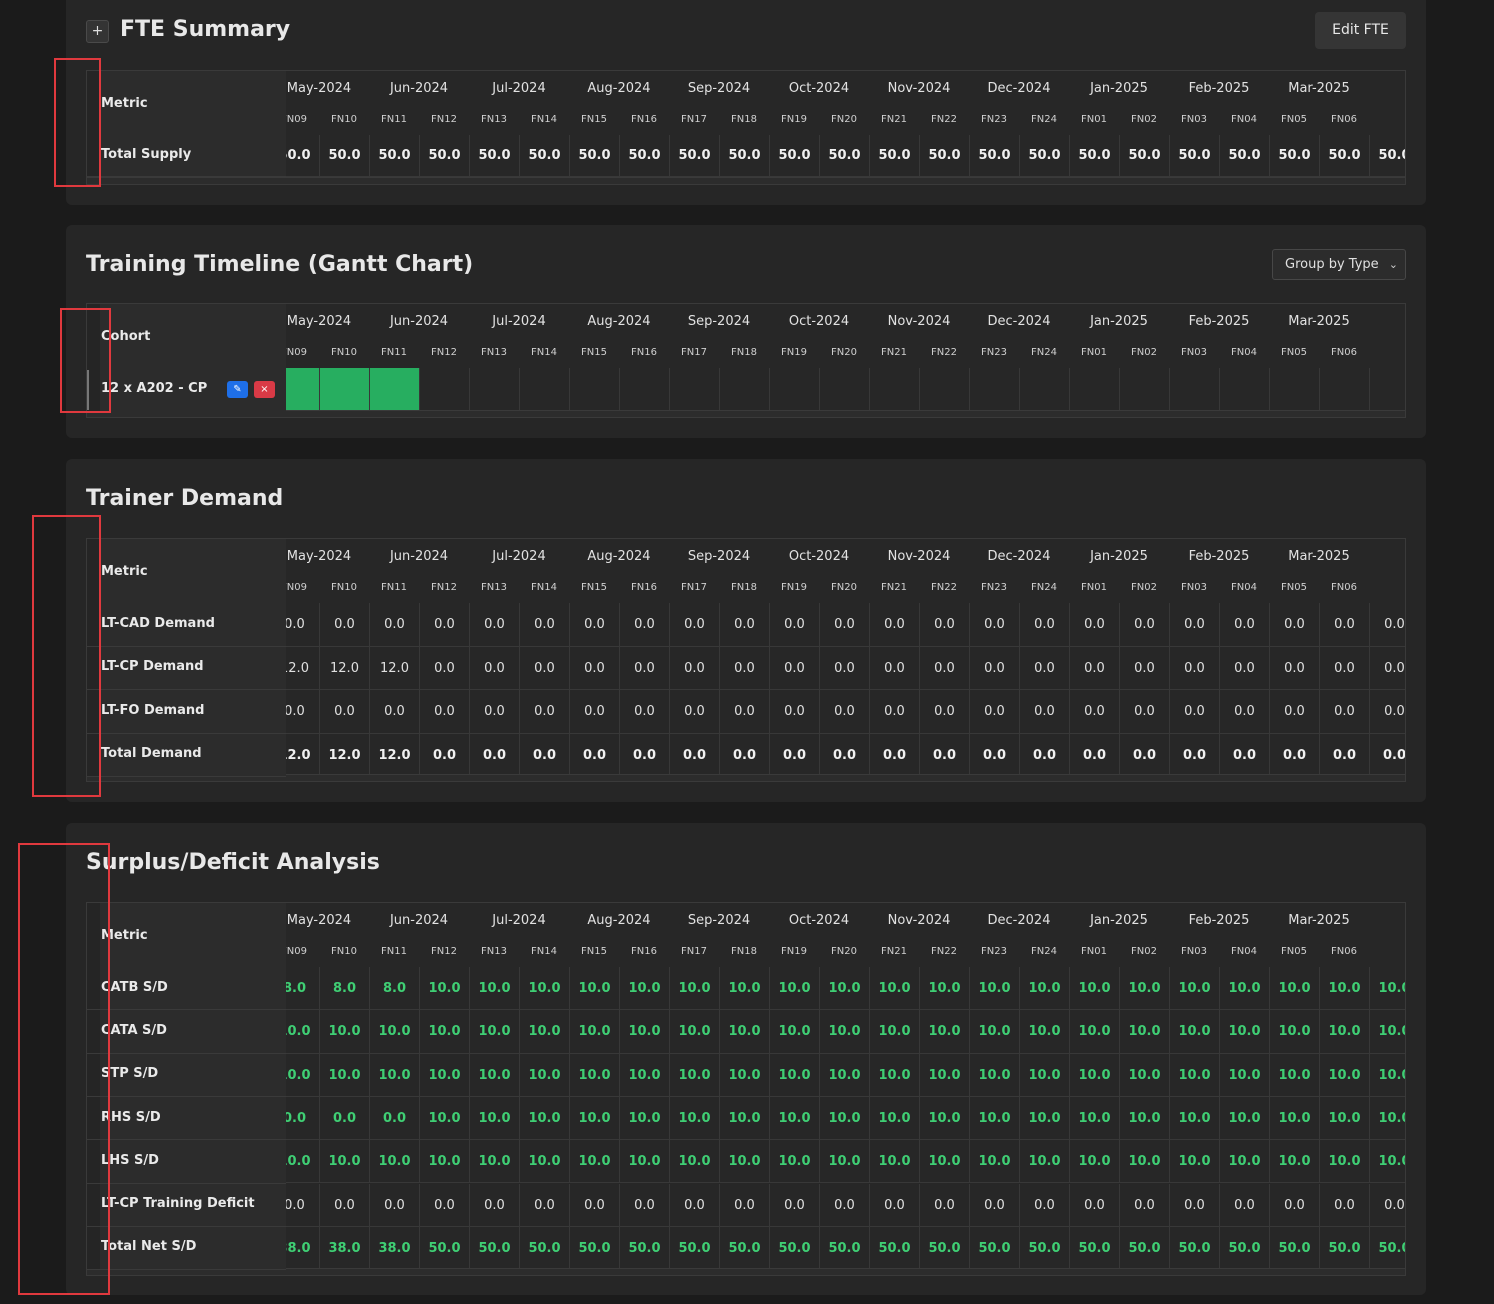  I want to click on fte-summary-title: FTE Summary, so click(205, 29).